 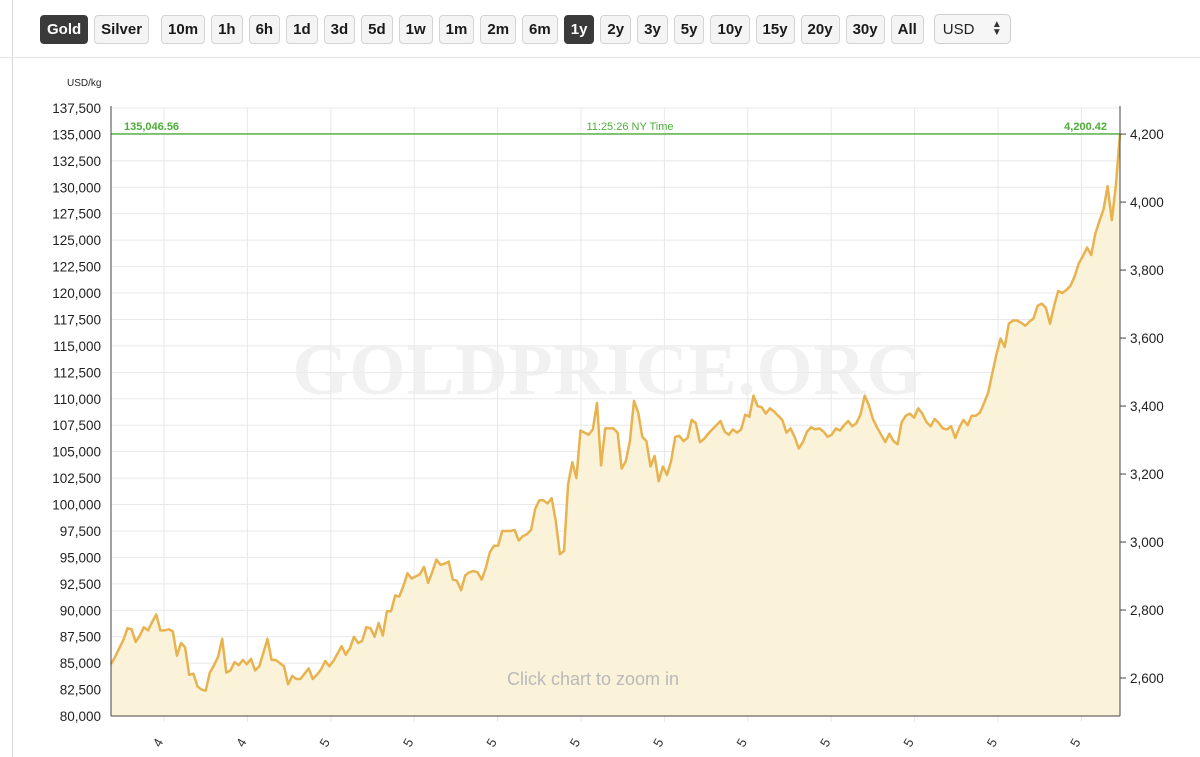 What do you see at coordinates (76, 214) in the screenshot?
I see `left-axis-tick-label: 127,500` at bounding box center [76, 214].